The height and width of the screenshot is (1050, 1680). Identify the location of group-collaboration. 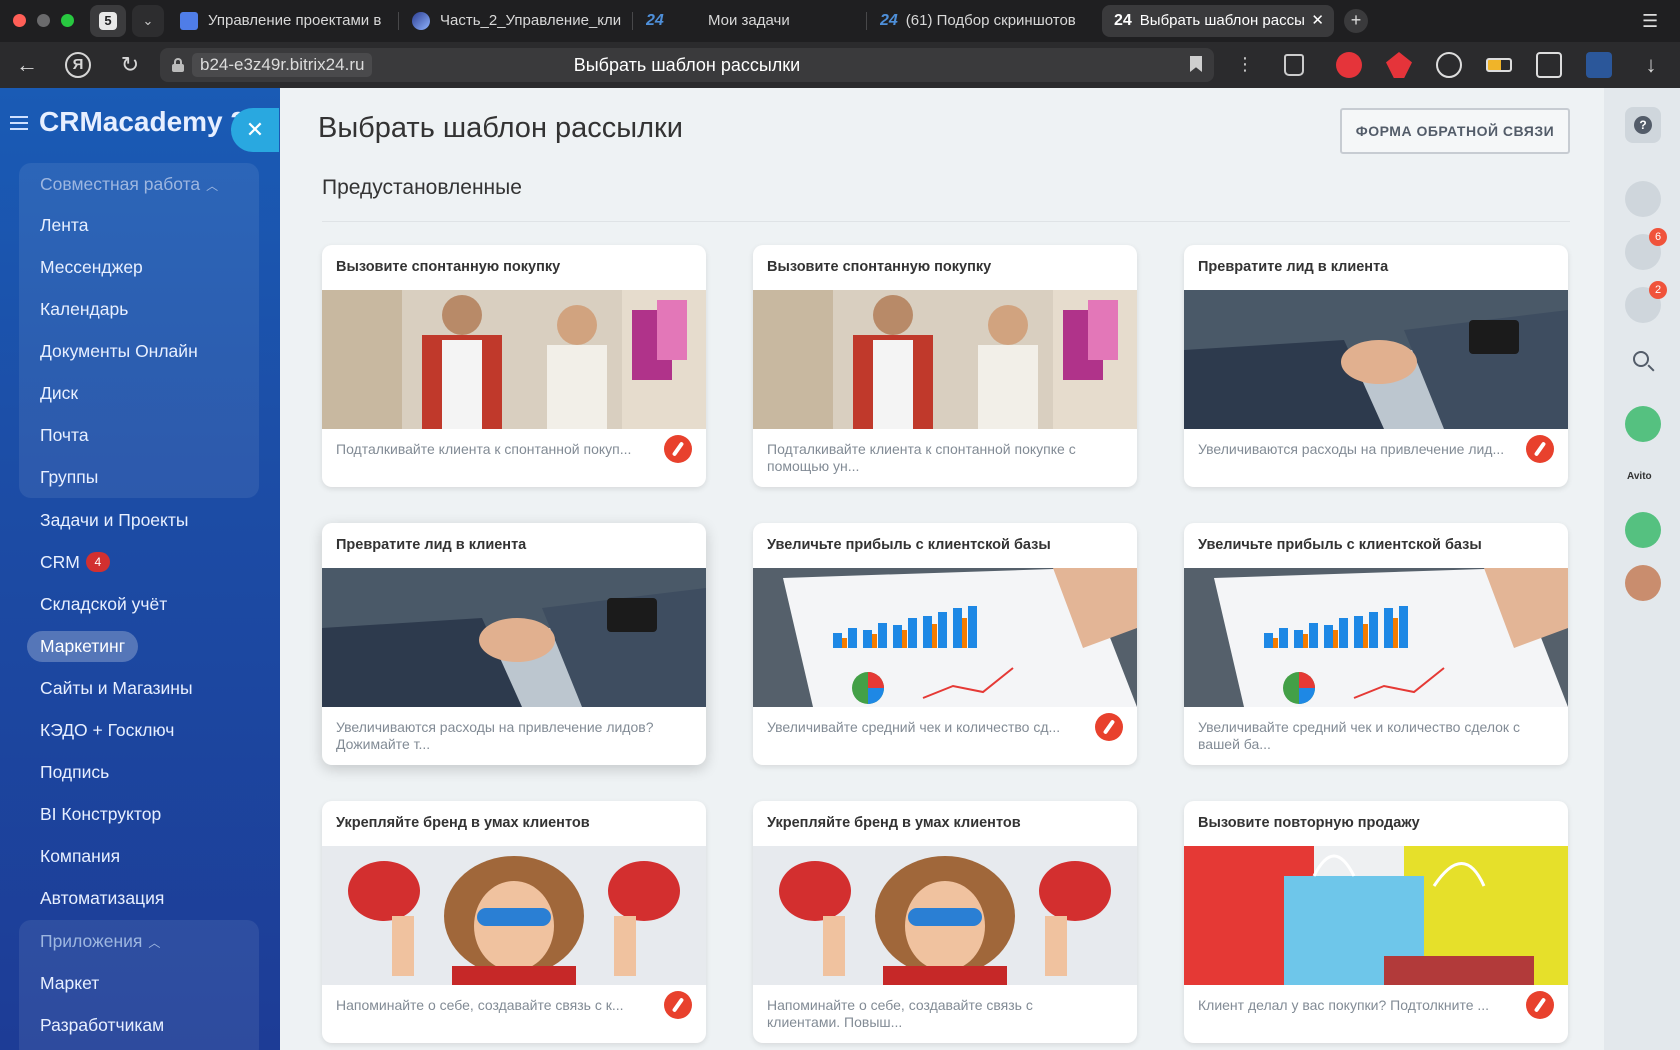
(139, 330).